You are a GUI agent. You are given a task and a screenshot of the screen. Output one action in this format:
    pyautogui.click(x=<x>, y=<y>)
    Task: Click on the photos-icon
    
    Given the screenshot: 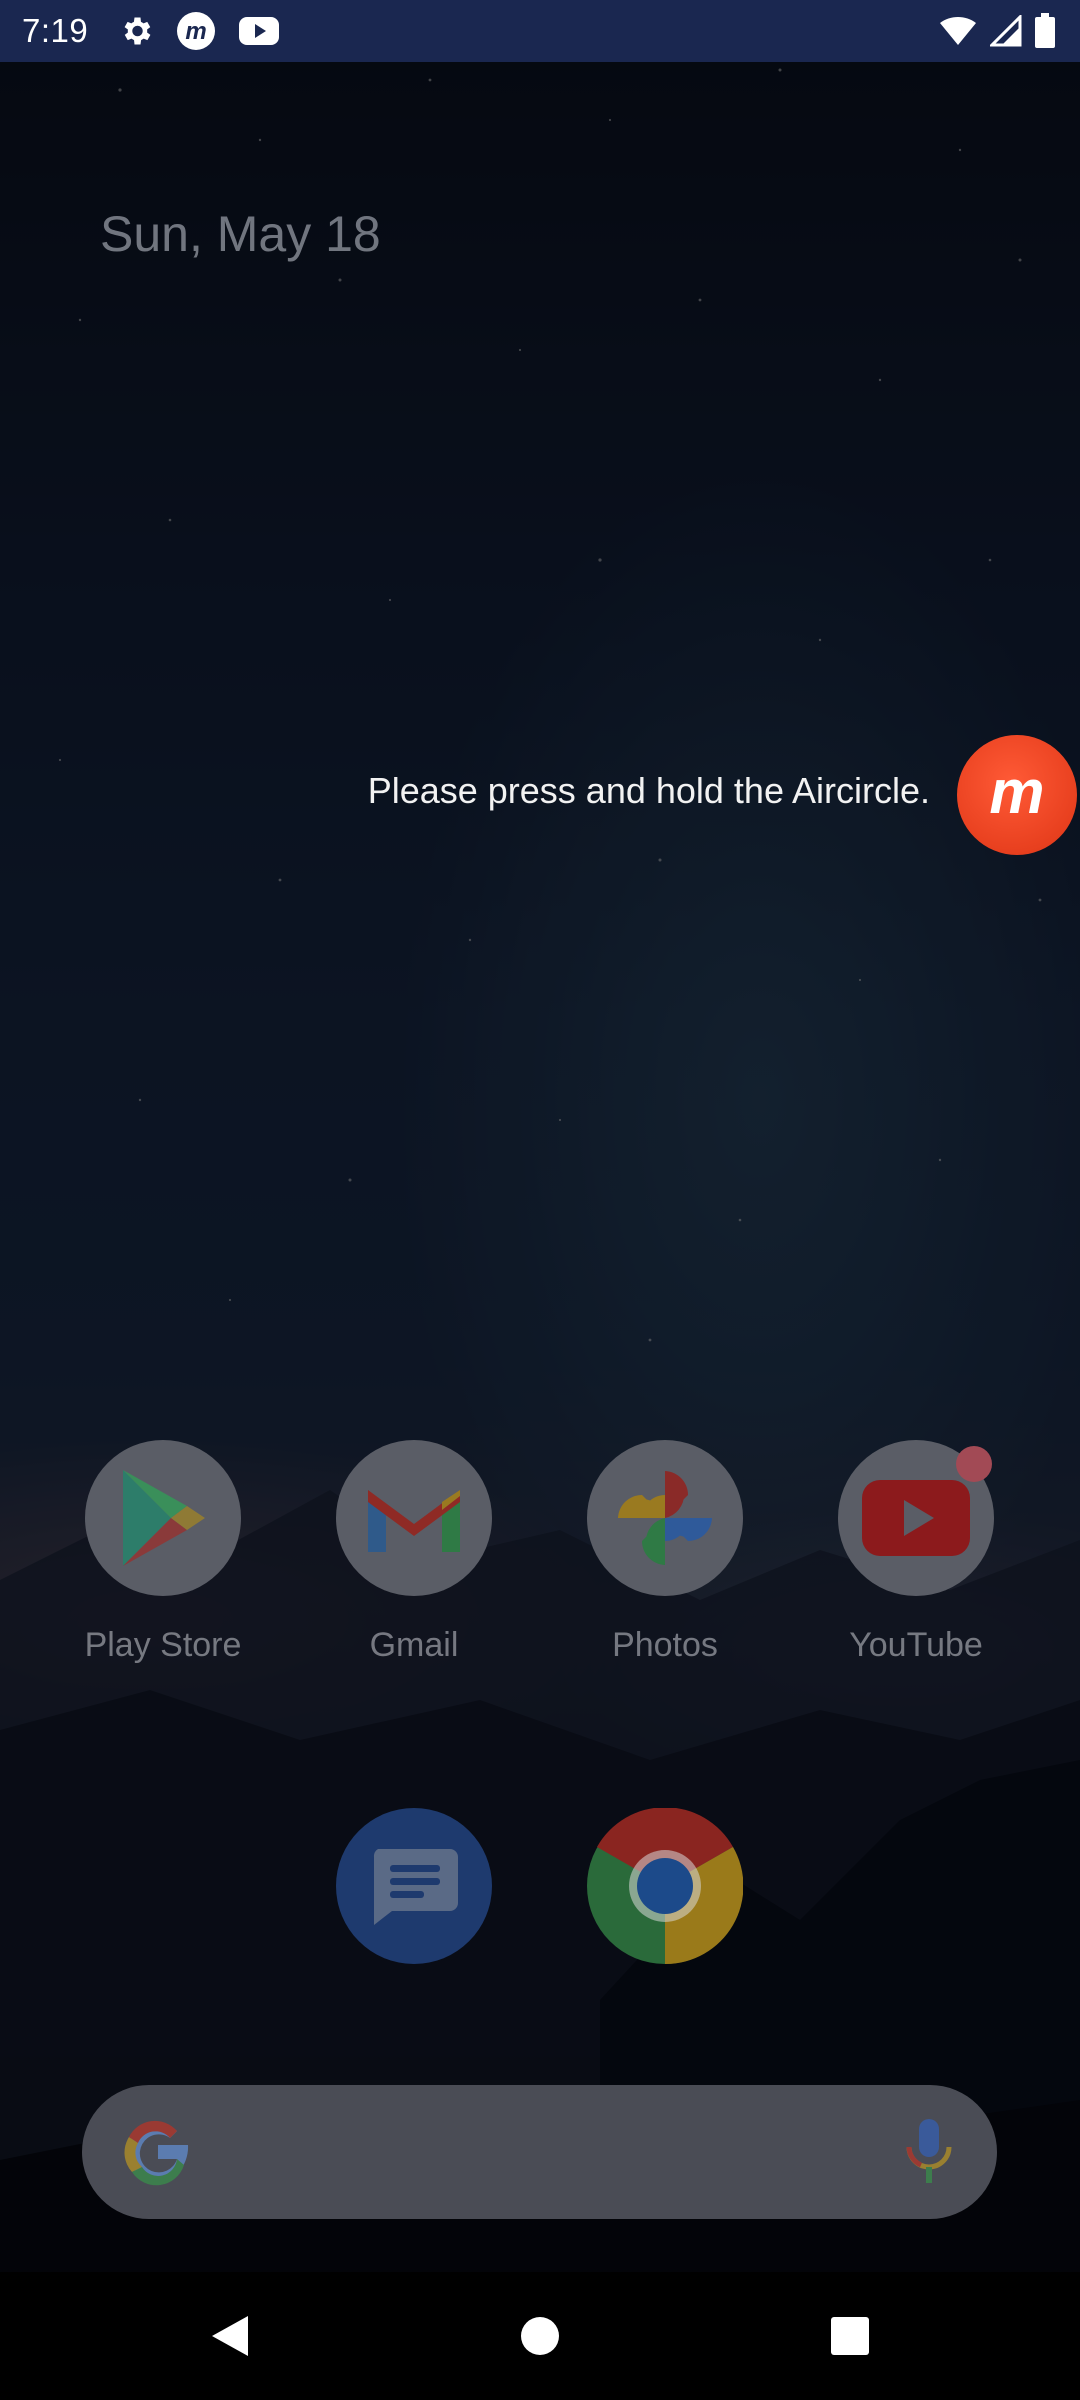 What is the action you would take?
    pyautogui.click(x=665, y=1518)
    